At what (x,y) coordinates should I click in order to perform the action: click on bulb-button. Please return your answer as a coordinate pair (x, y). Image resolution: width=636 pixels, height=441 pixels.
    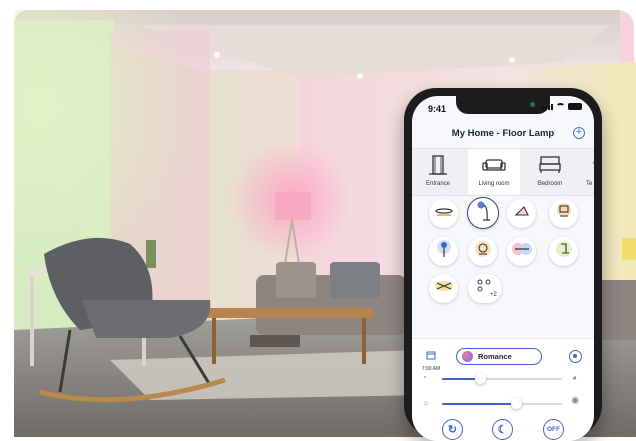
    Looking at the image, I should click on (443, 251).